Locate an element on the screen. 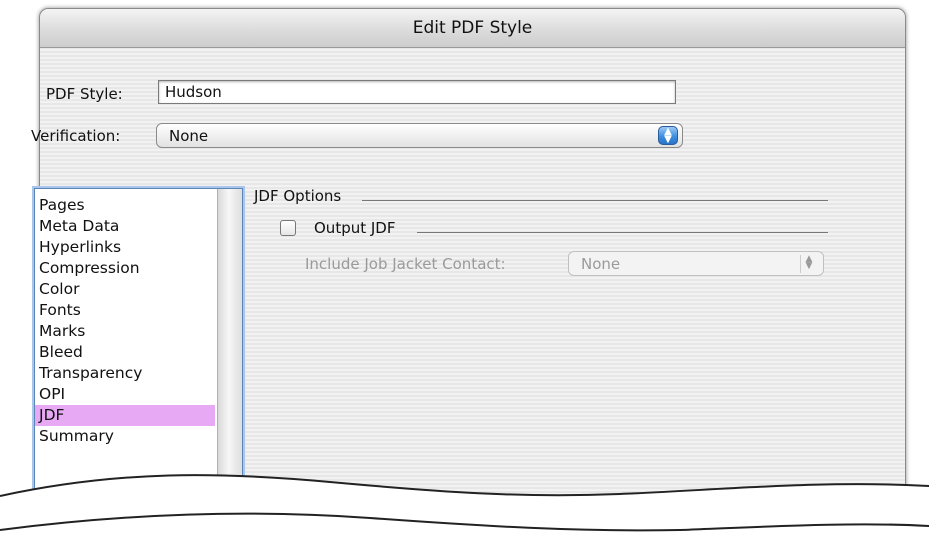  pdf-style-input is located at coordinates (417, 92).